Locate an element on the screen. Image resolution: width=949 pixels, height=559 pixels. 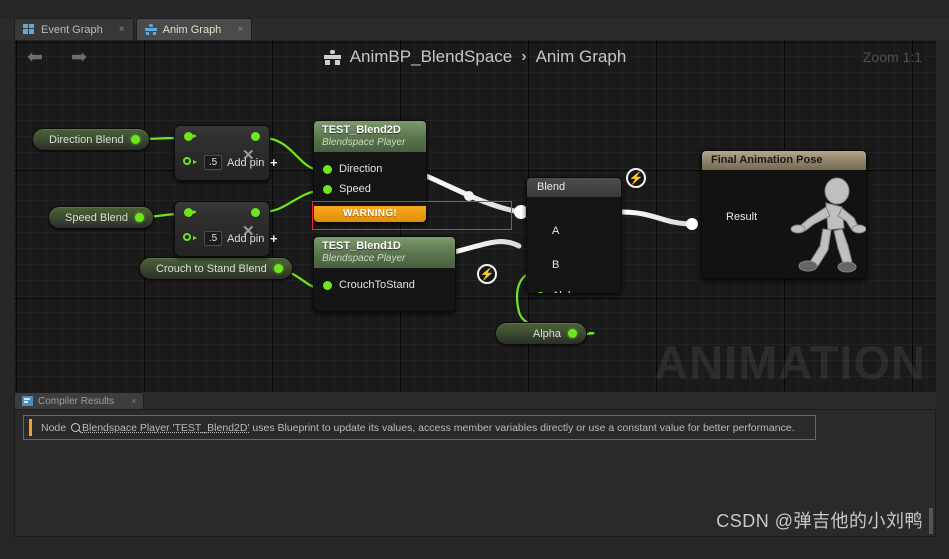
blend-node-title: Blend is located at coordinates (574, 187).